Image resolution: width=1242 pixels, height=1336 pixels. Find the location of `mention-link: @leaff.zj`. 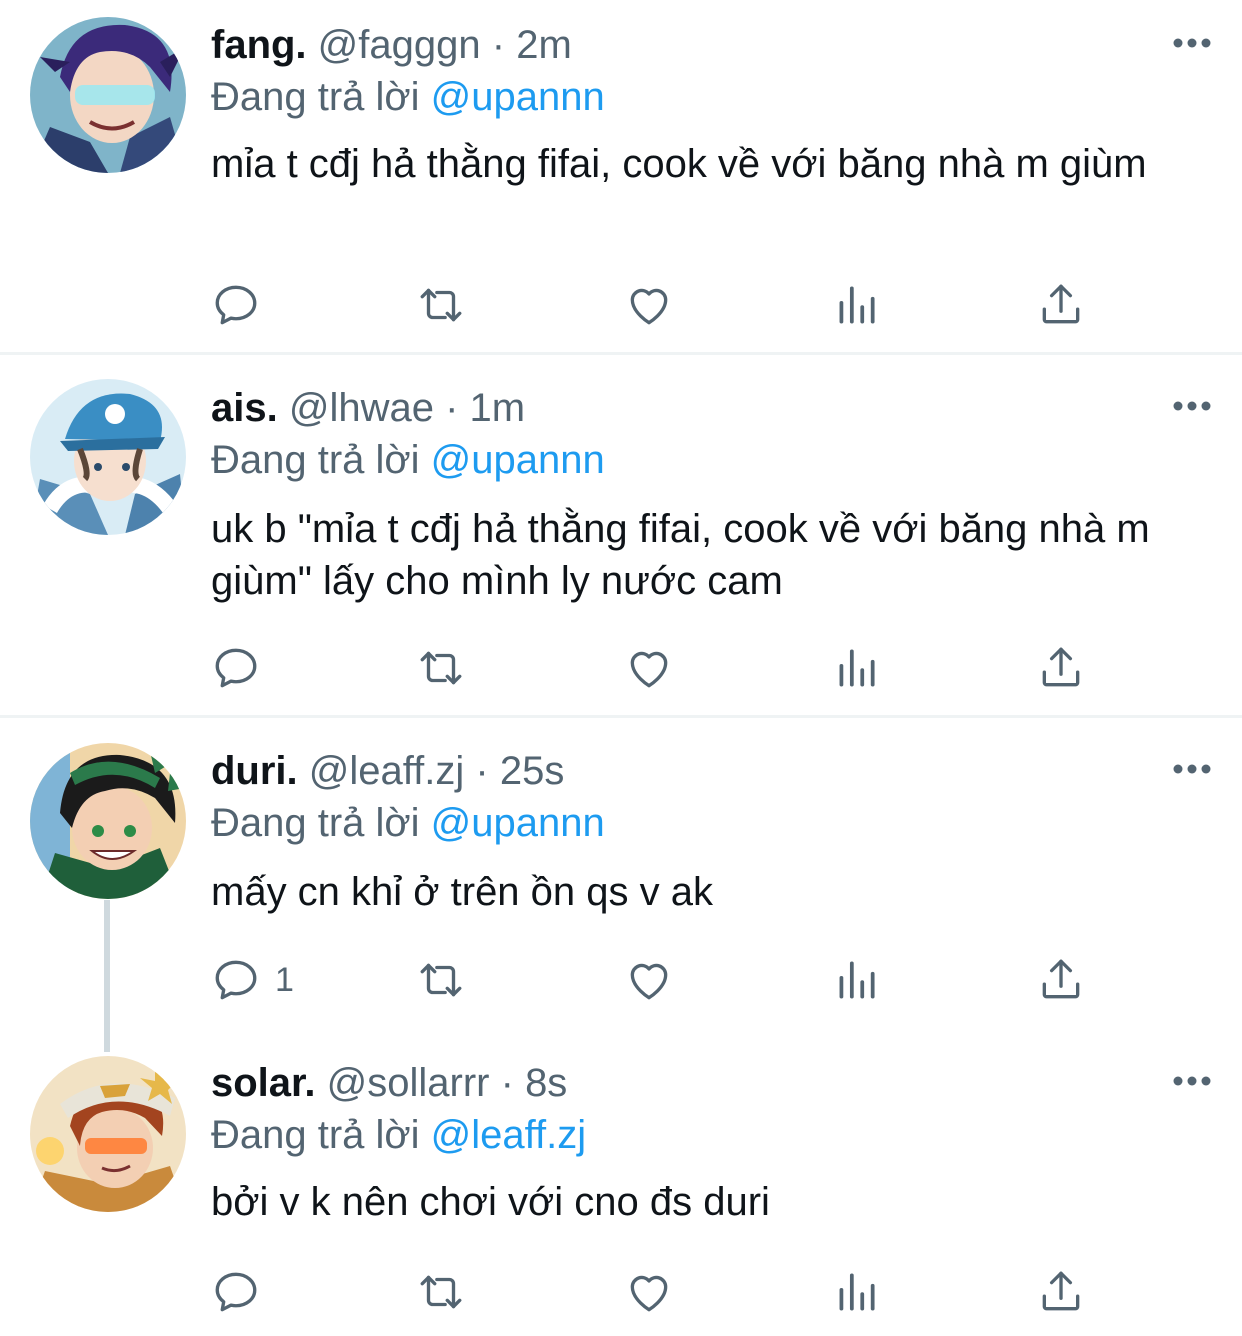

mention-link: @leaff.zj is located at coordinates (509, 1135).